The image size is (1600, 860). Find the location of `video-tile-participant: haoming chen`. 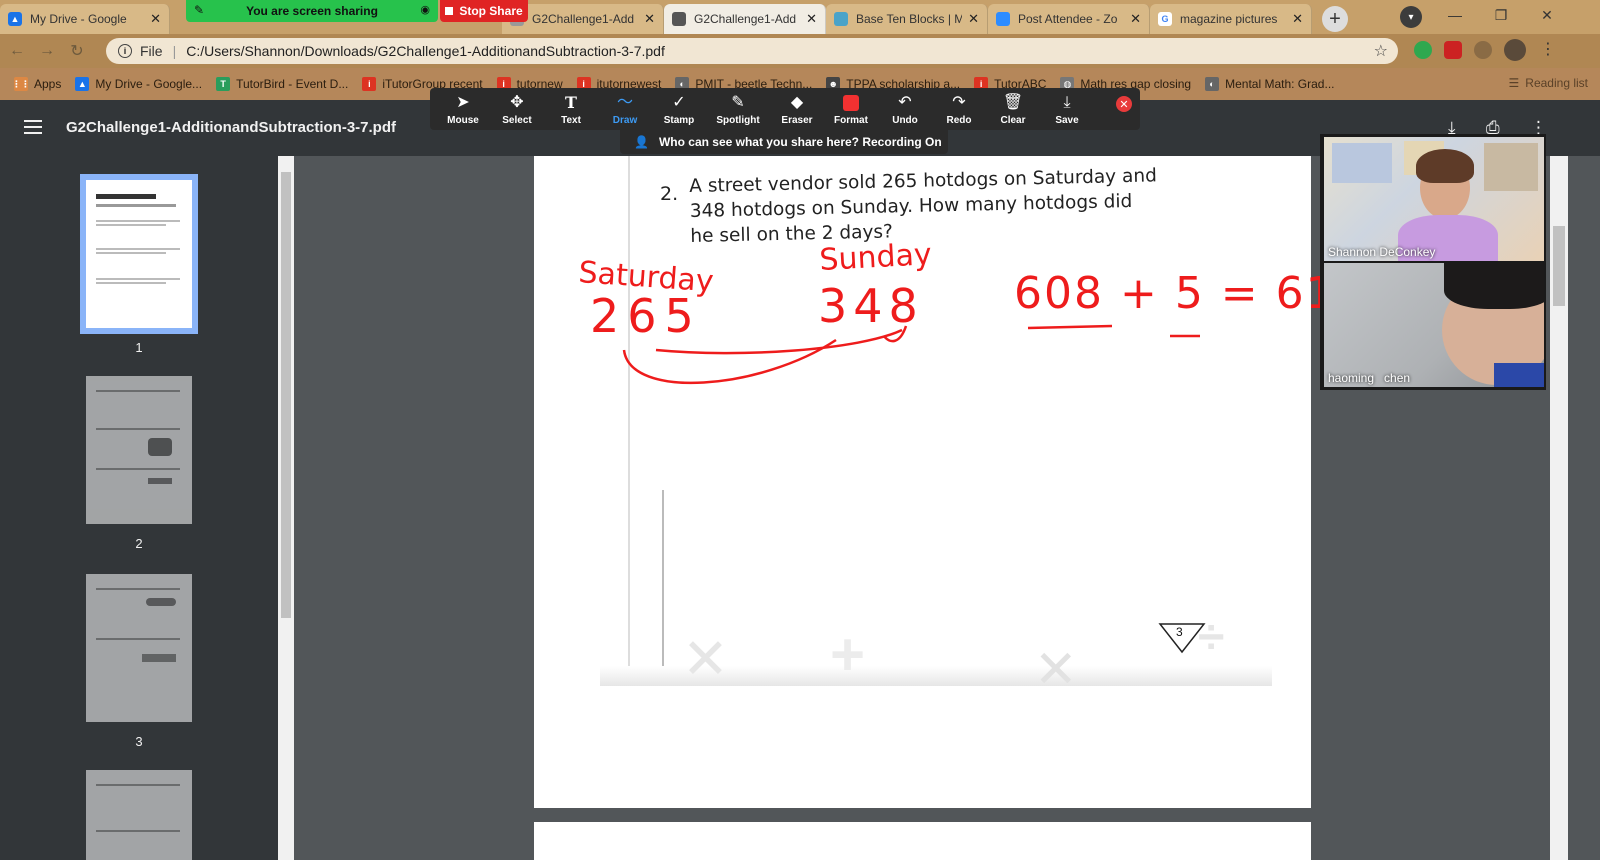

video-tile-participant: haoming chen is located at coordinates (1434, 325).